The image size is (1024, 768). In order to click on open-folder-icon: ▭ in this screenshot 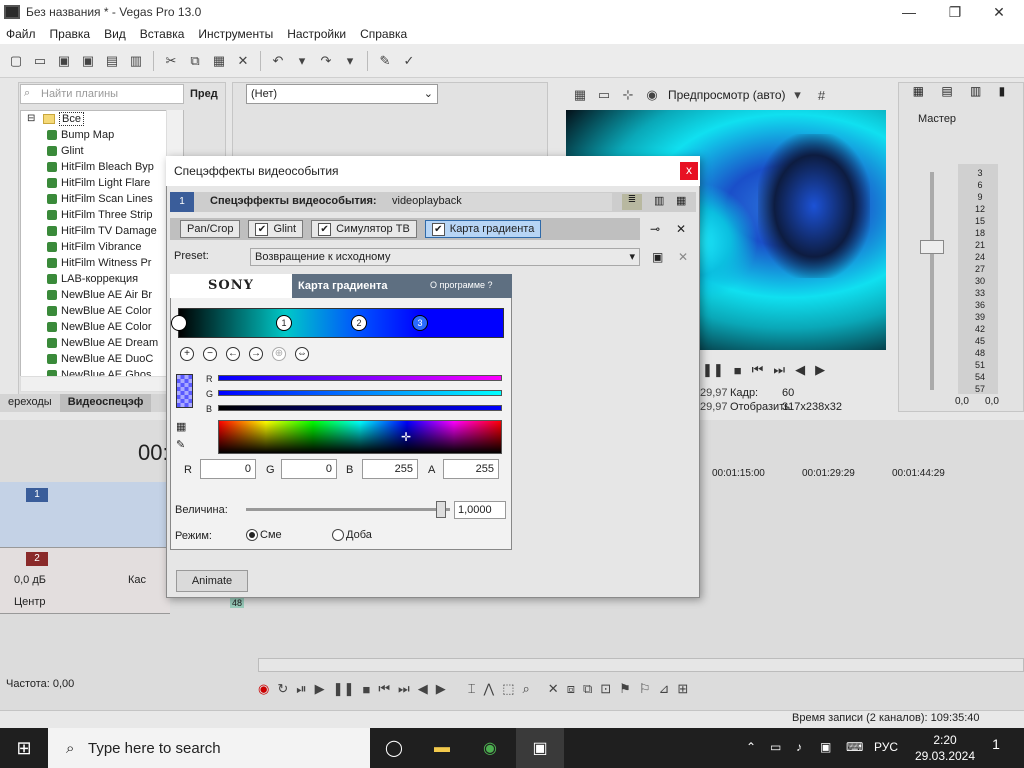, I will do `click(40, 61)`.